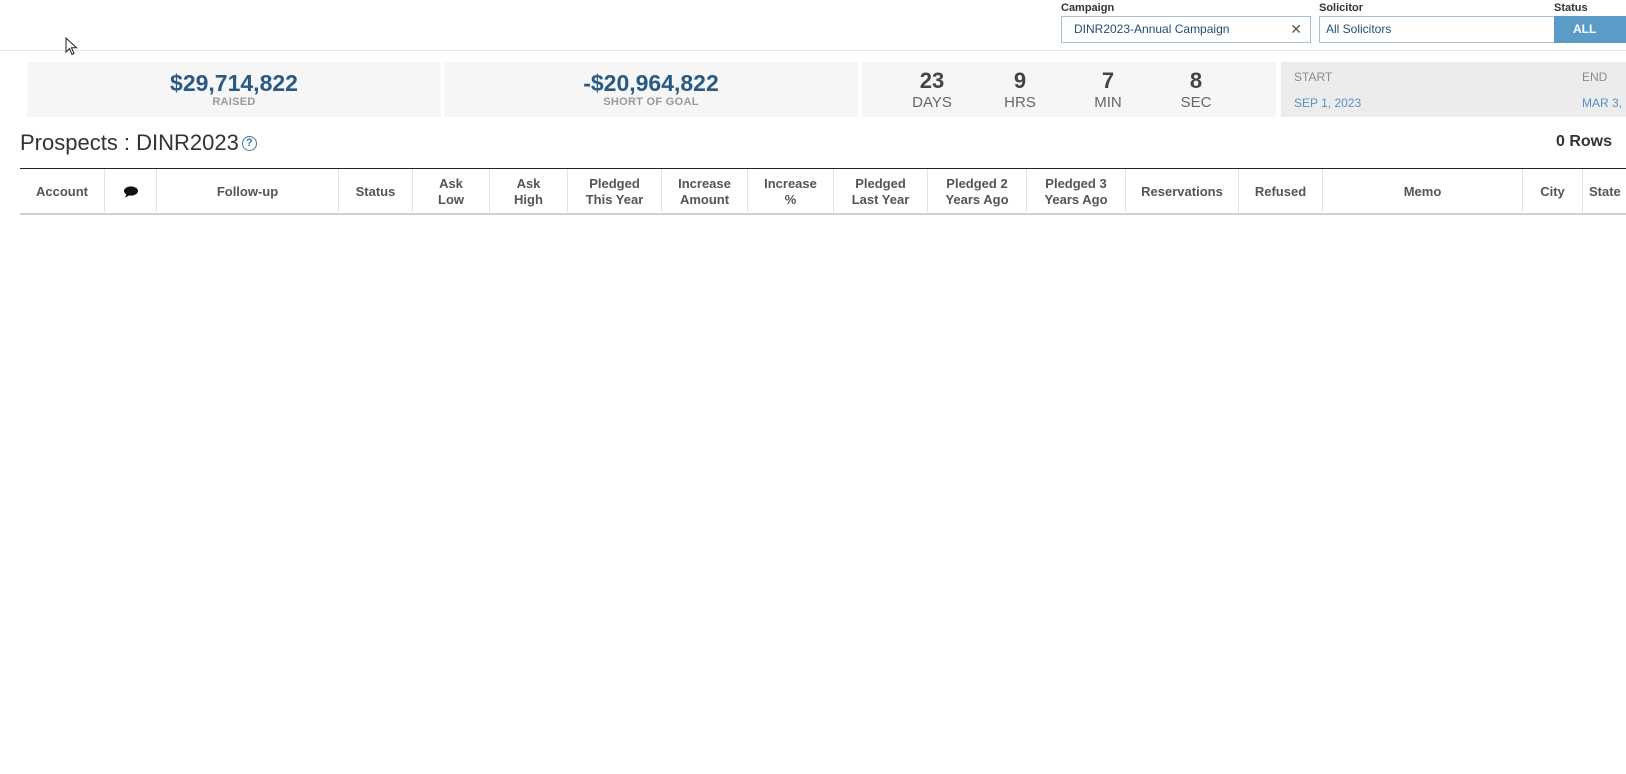 The height and width of the screenshot is (774, 1626). I want to click on raised-stat: $29,714,822 RAISED, so click(234, 89).